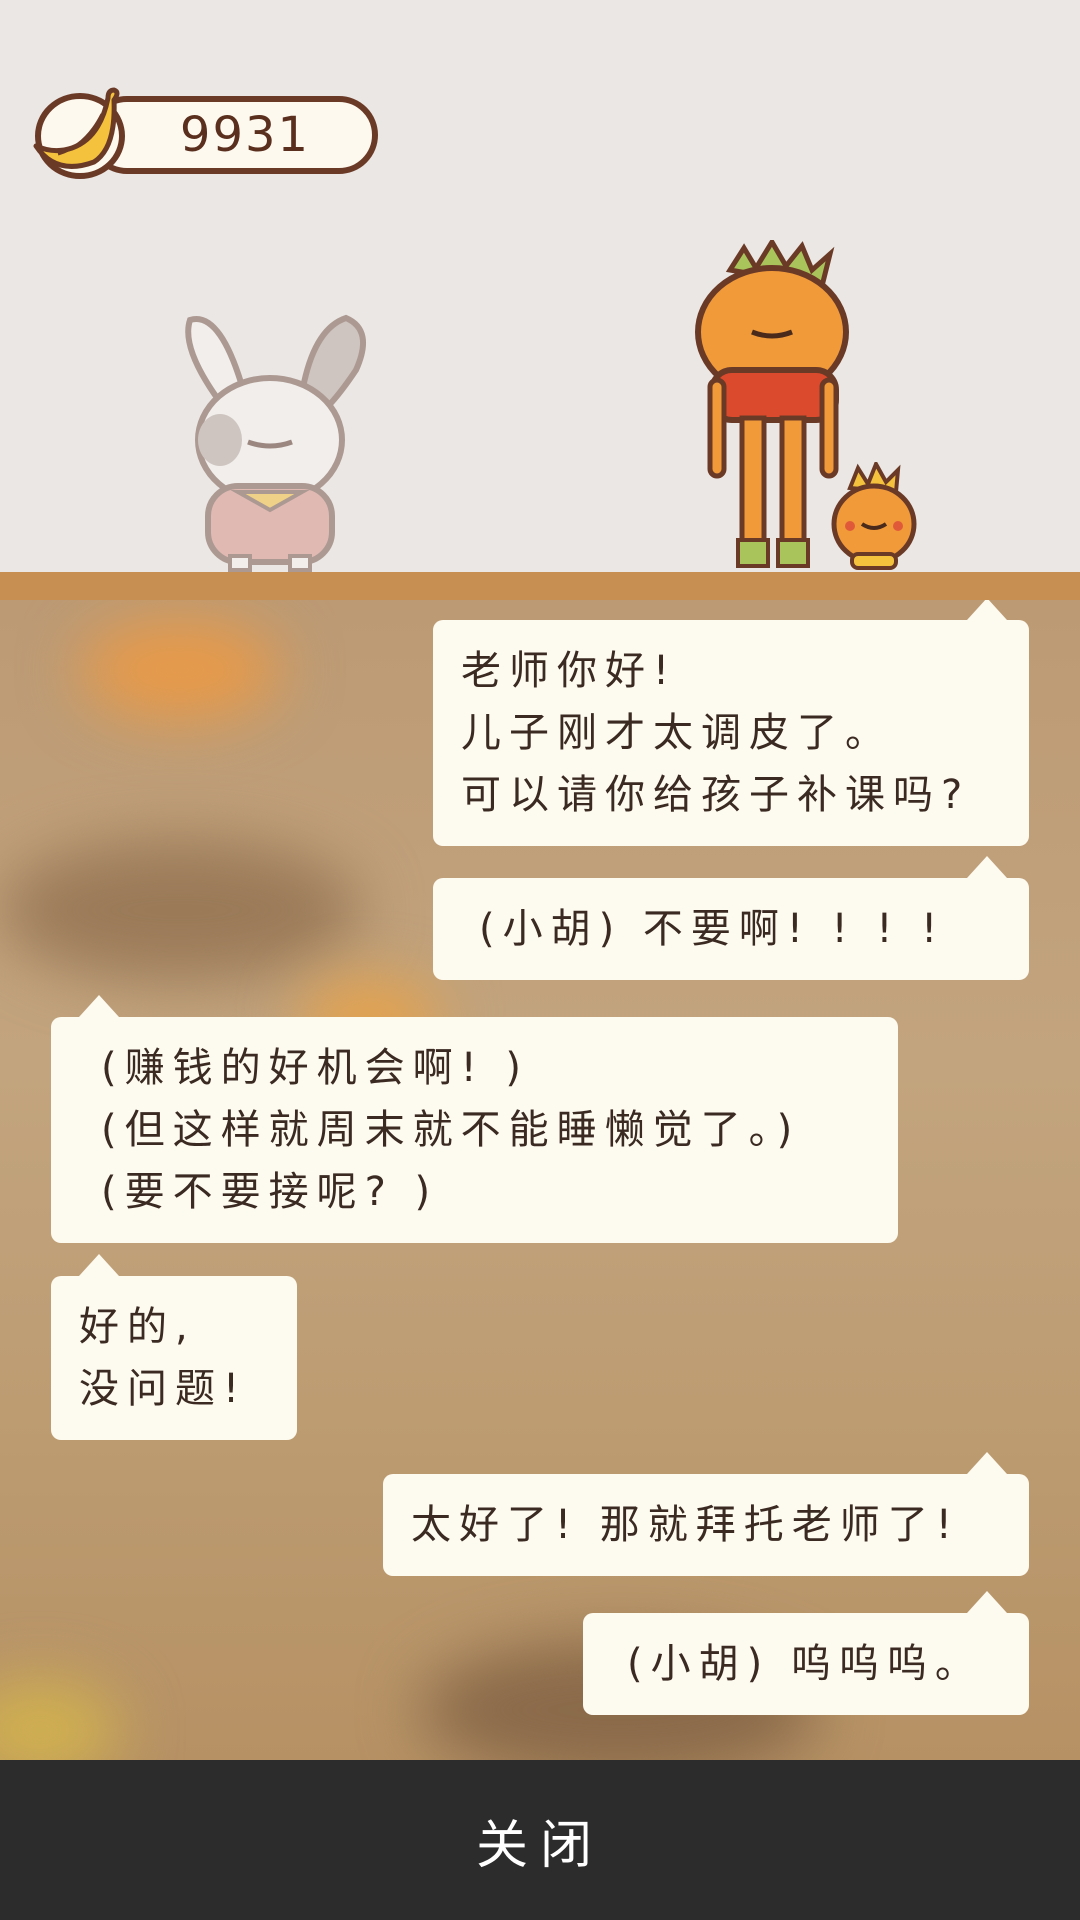 The image size is (1080, 1920). I want to click on dialogue-line: (要不要接呢? ), so click(270, 1192).